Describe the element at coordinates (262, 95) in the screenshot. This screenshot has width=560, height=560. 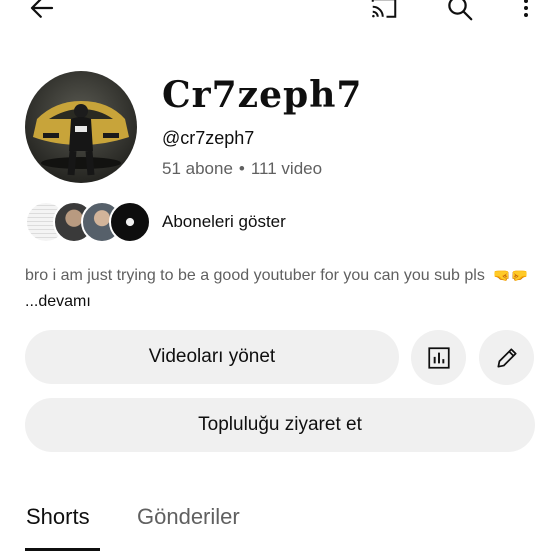
I see `channel-name: Cr7zeph7` at that location.